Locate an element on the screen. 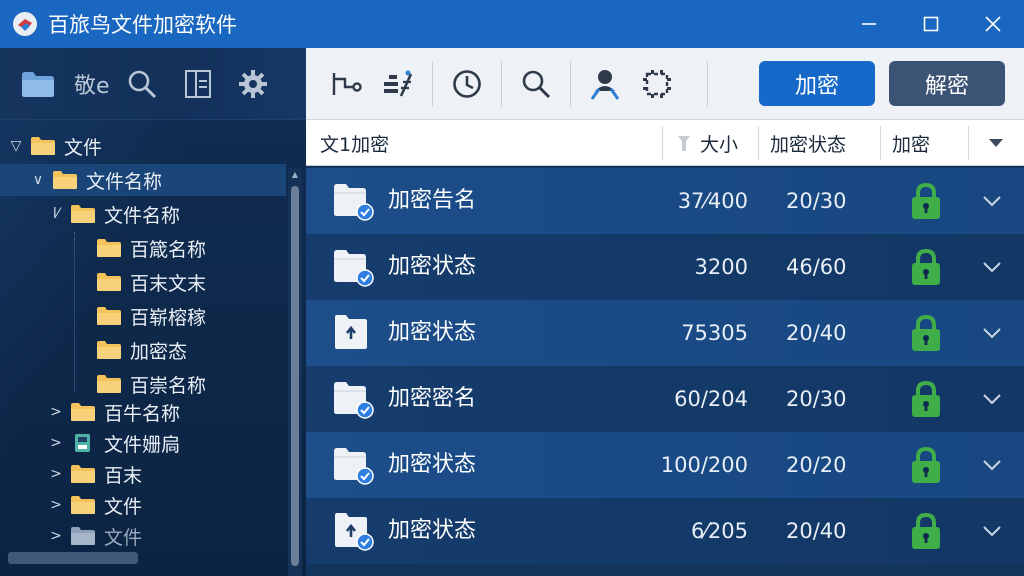 This screenshot has height=576, width=1024. tree-item: 百末文末 is located at coordinates (186, 282).